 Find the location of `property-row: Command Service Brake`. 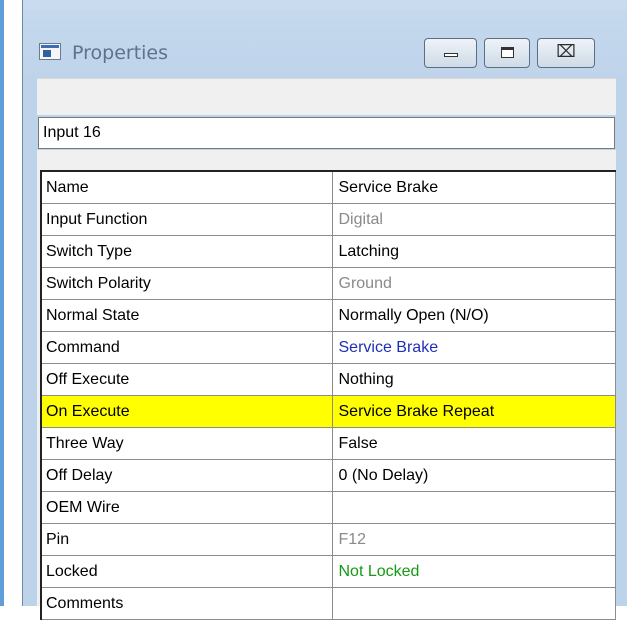

property-row: Command Service Brake is located at coordinates (328, 347).